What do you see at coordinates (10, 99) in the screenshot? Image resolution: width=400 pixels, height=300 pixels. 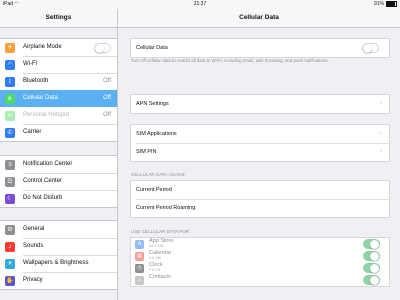 I see `cellular-icon: ⋔` at bounding box center [10, 99].